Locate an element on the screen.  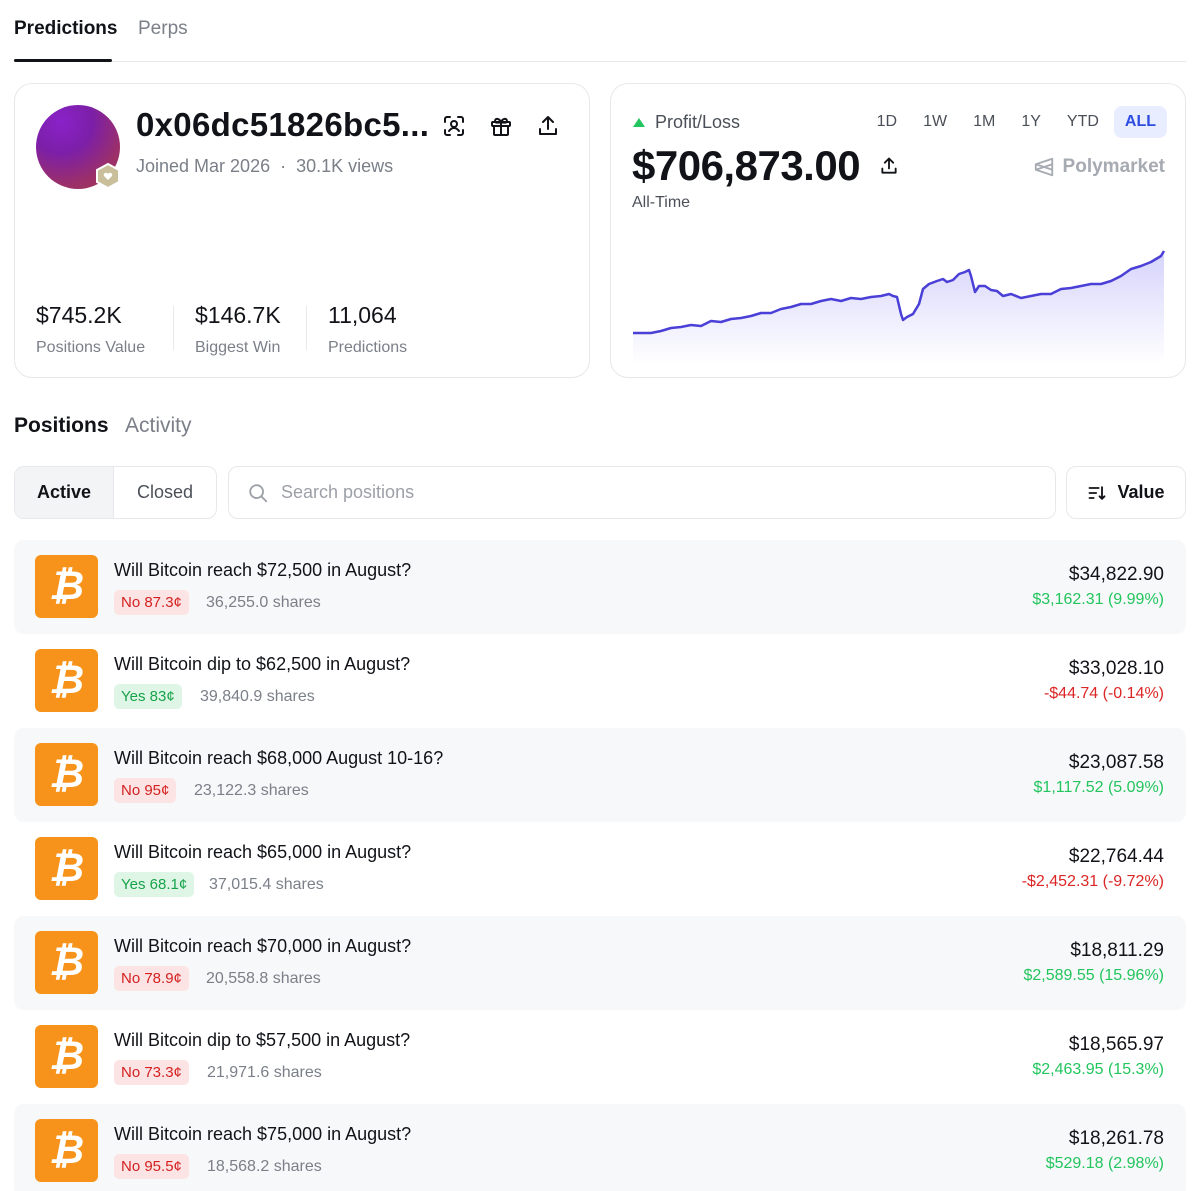
tab-activity: Activity is located at coordinates (158, 426).